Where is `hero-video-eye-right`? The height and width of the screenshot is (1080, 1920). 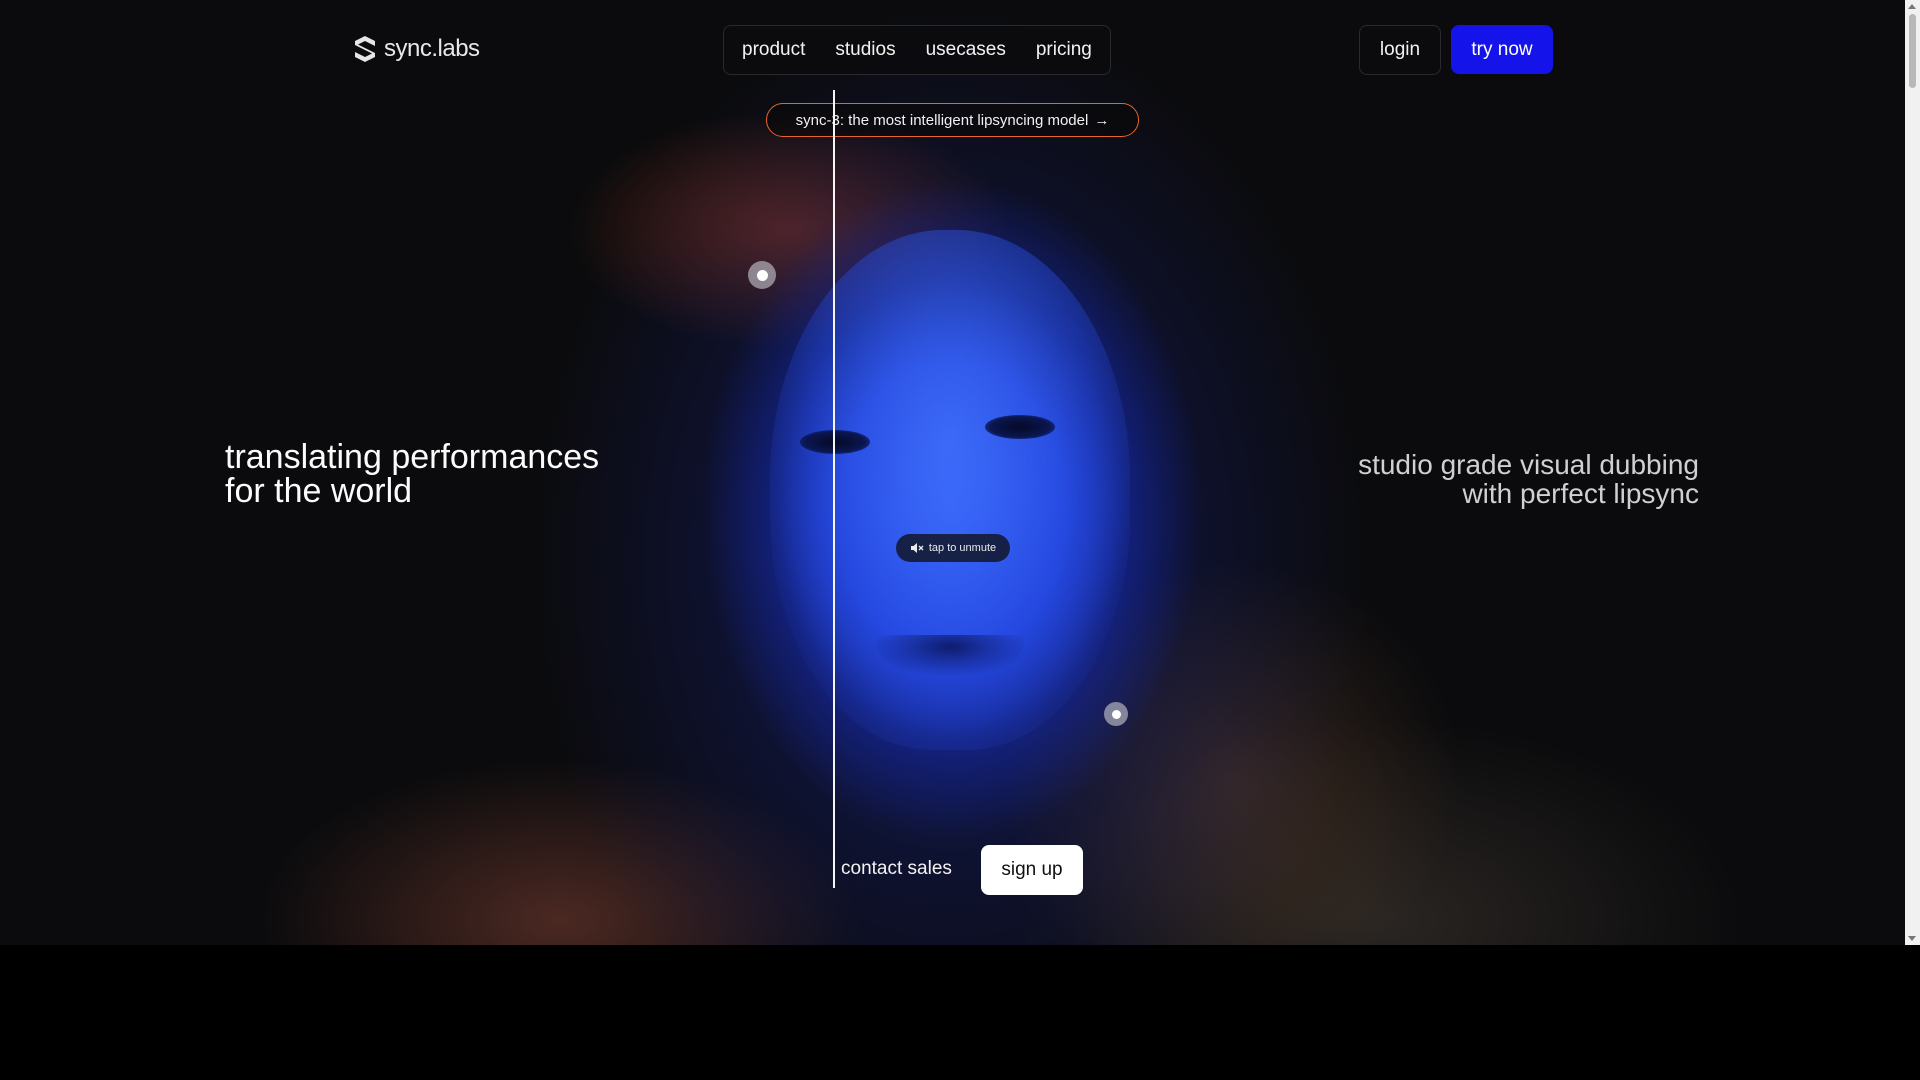
hero-video-eye-right is located at coordinates (1020, 427).